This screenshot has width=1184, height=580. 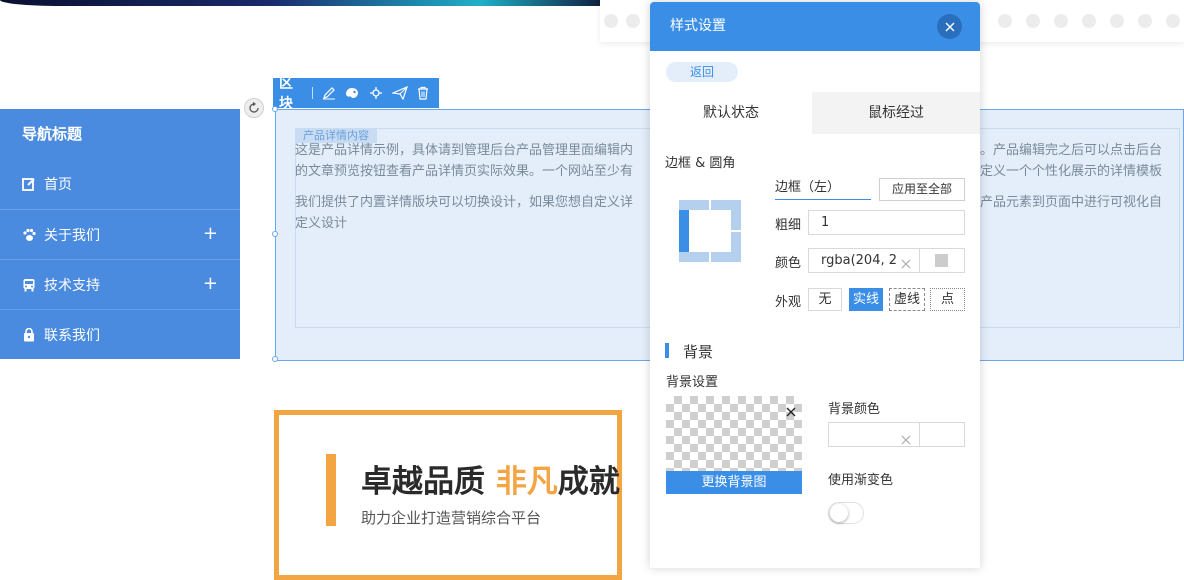 I want to click on thickness-label: 粗细, so click(x=788, y=225).